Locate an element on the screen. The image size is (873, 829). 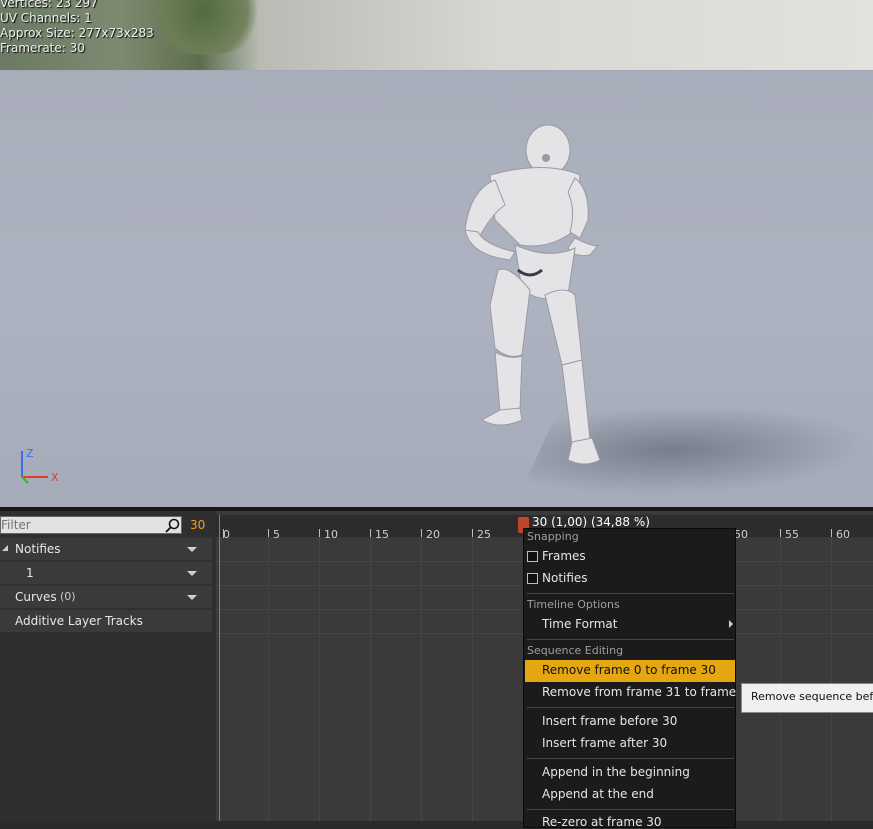
menu-item-rezero: Re-zero at frame 30 is located at coordinates (602, 822).